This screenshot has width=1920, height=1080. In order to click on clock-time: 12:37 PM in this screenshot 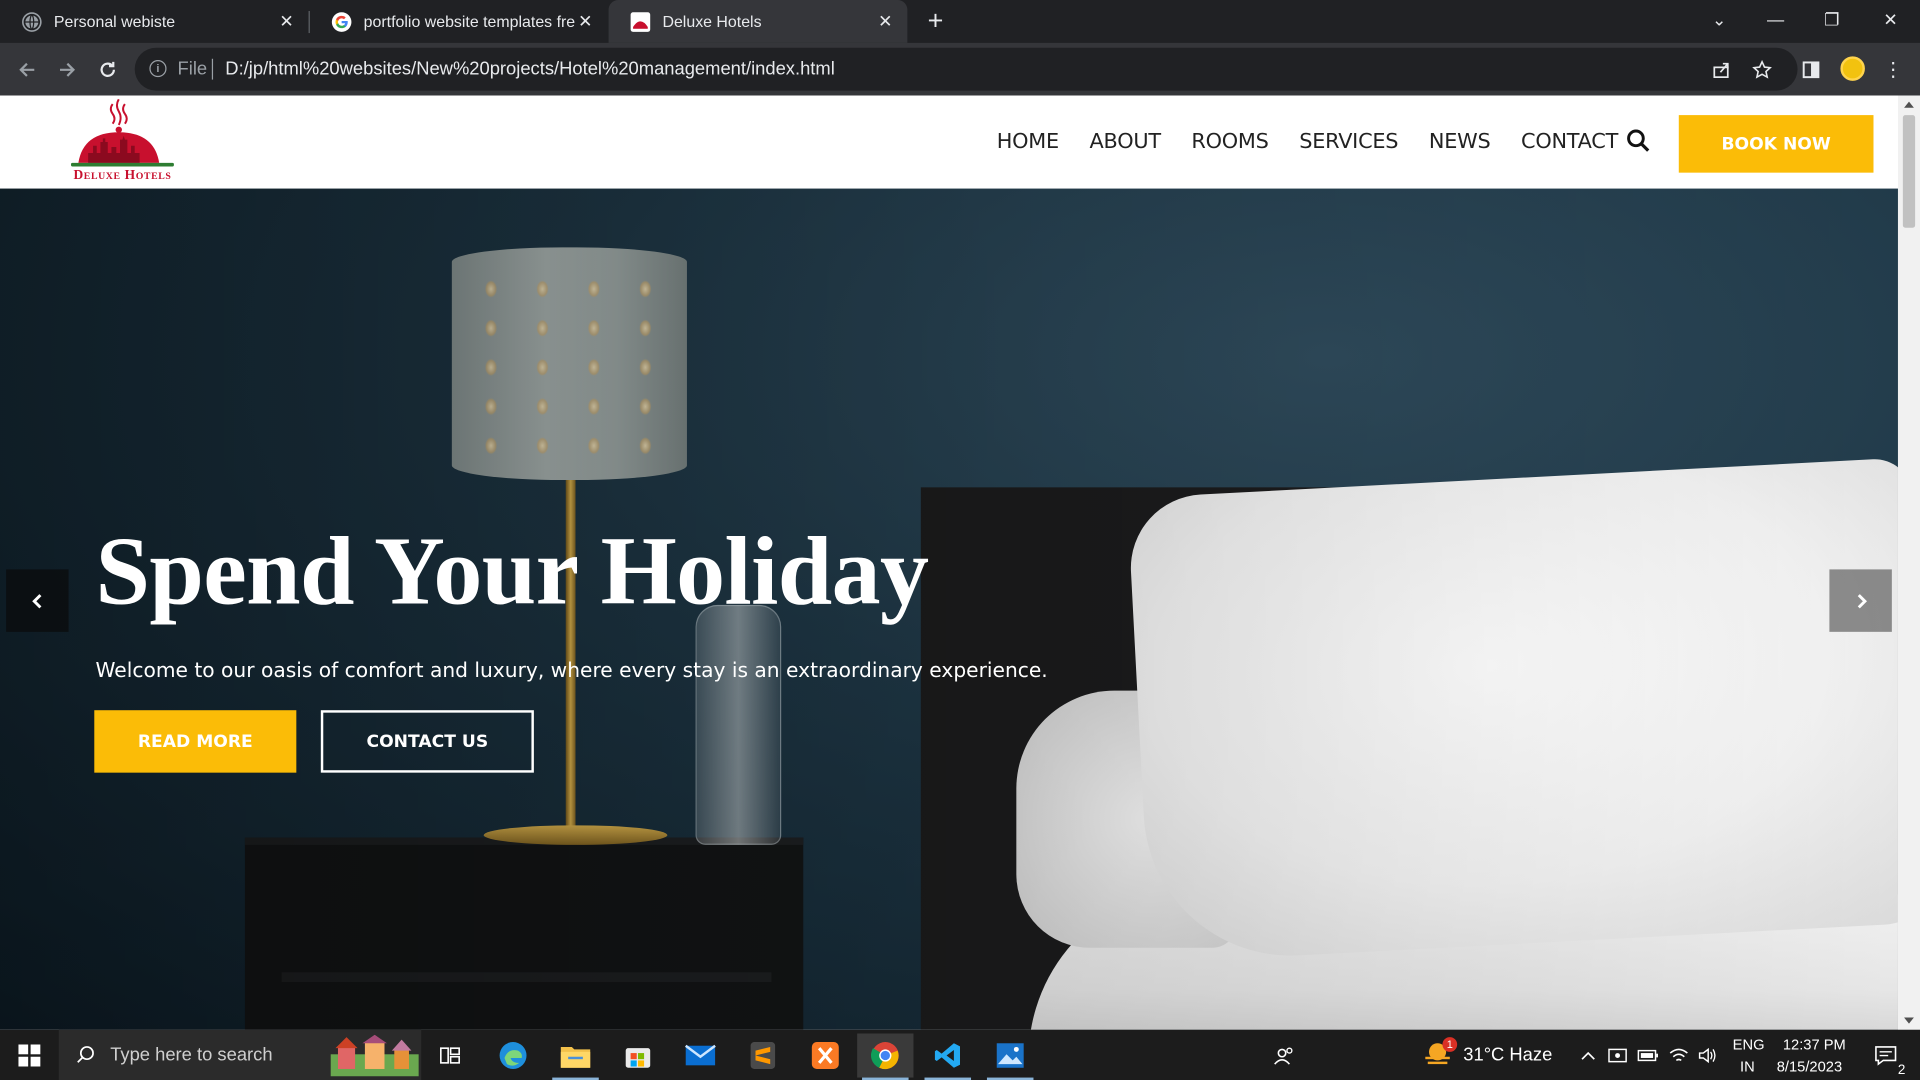, I will do `click(1814, 1044)`.